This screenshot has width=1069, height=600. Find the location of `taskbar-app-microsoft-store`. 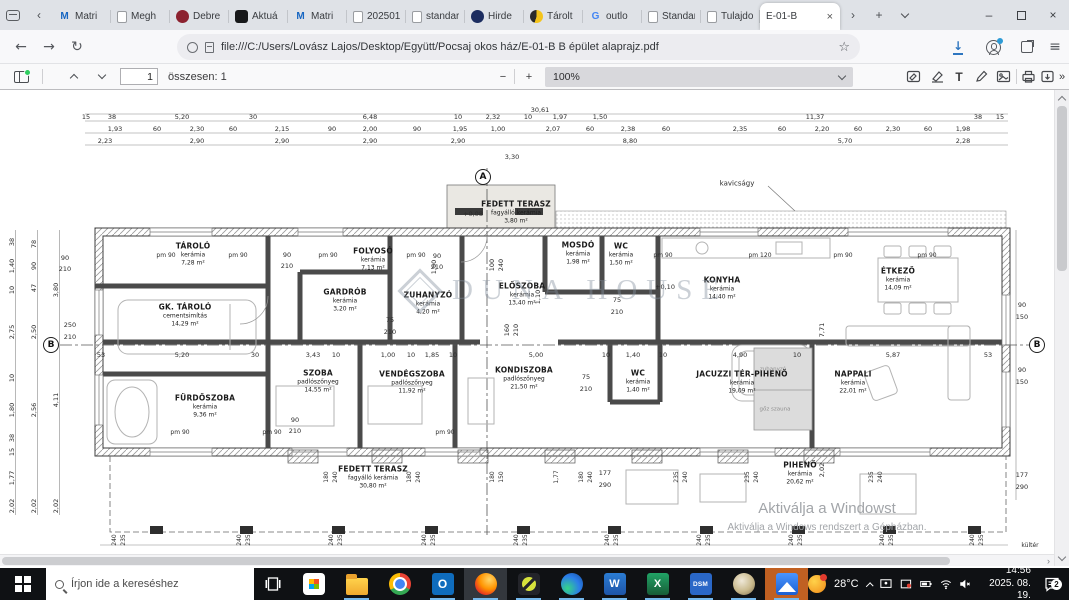

taskbar-app-microsoft-store is located at coordinates (313, 584).